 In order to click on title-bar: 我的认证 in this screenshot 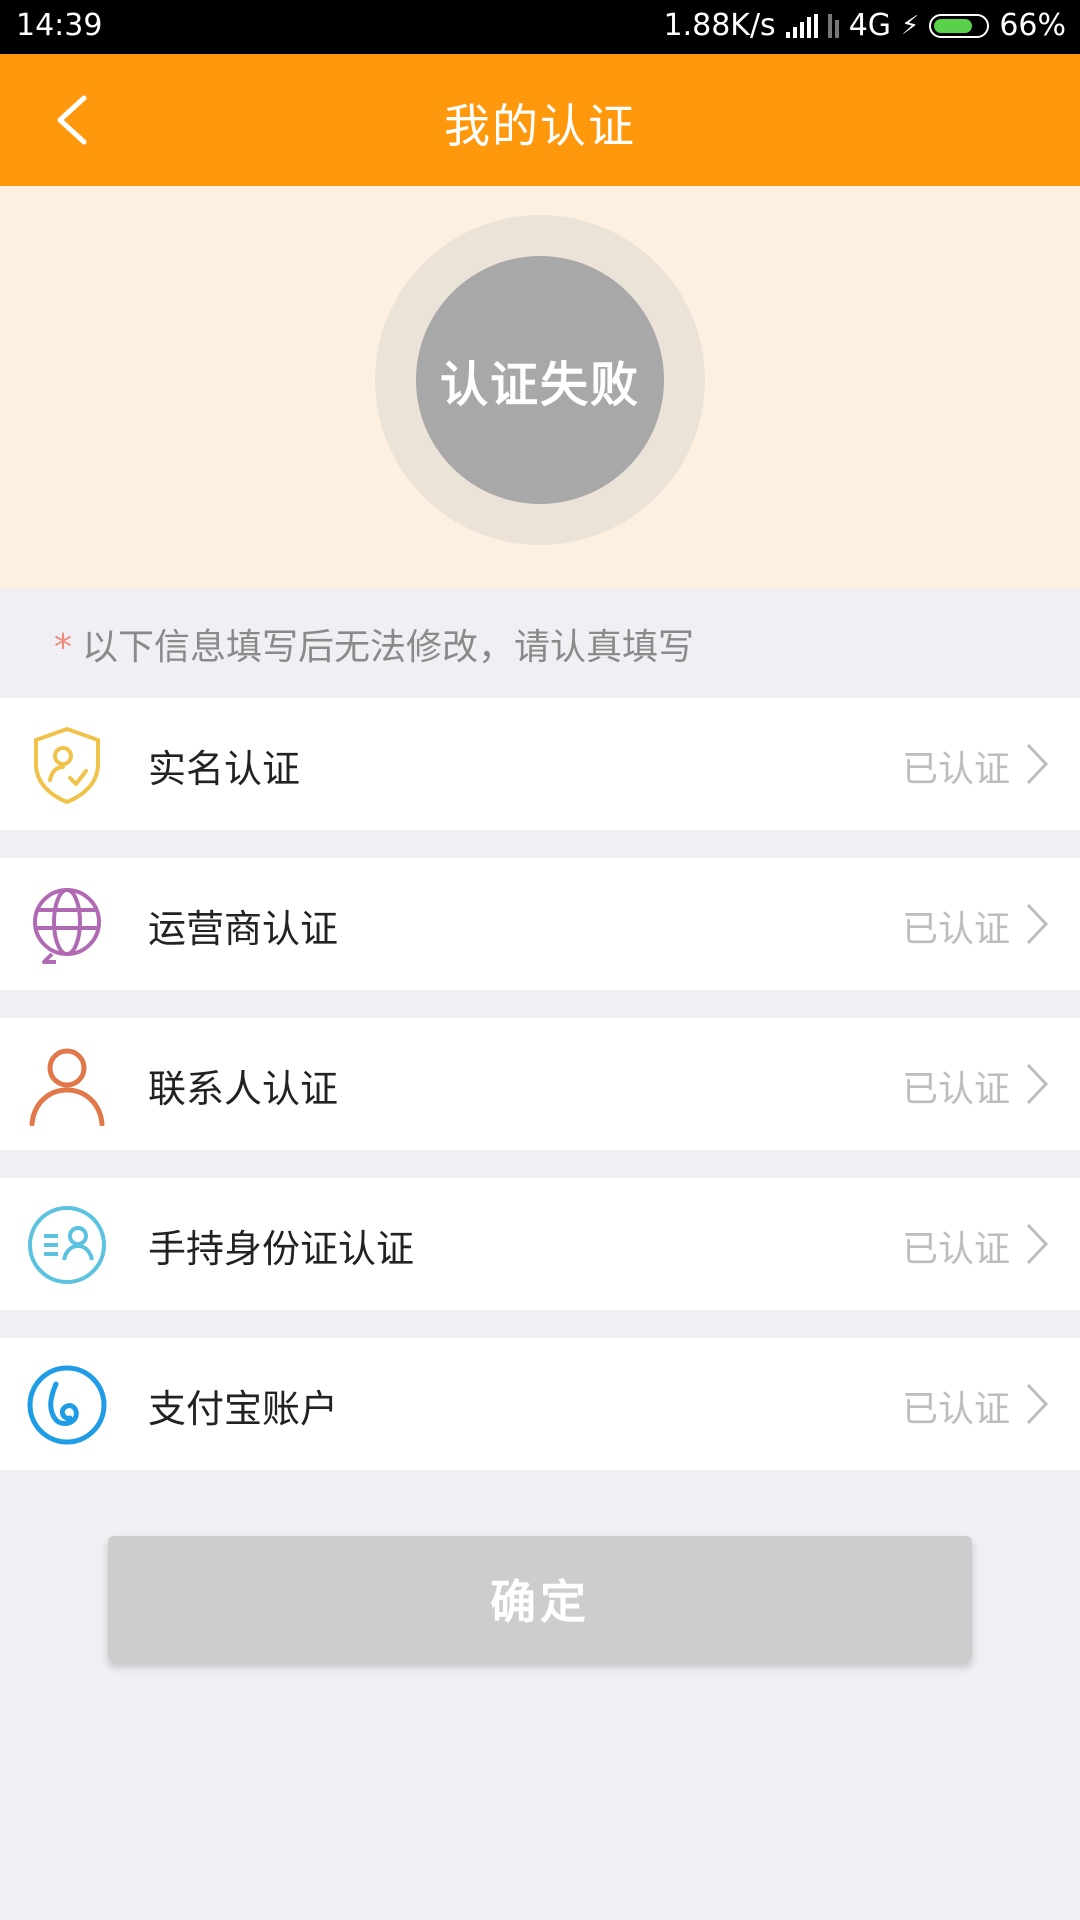, I will do `click(540, 120)`.